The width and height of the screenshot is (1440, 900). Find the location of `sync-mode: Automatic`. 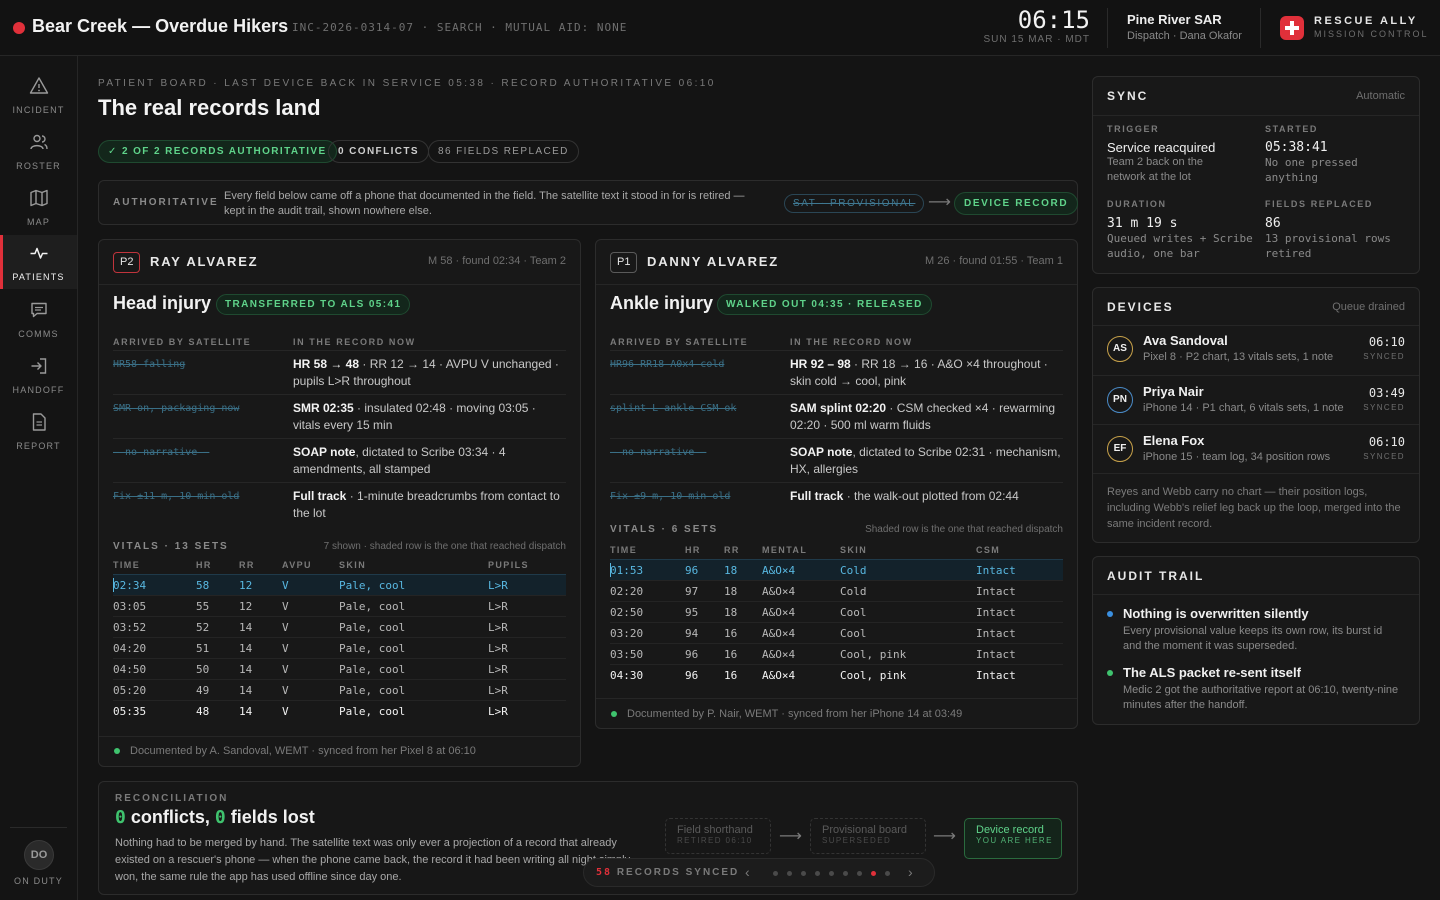

sync-mode: Automatic is located at coordinates (1380, 96).